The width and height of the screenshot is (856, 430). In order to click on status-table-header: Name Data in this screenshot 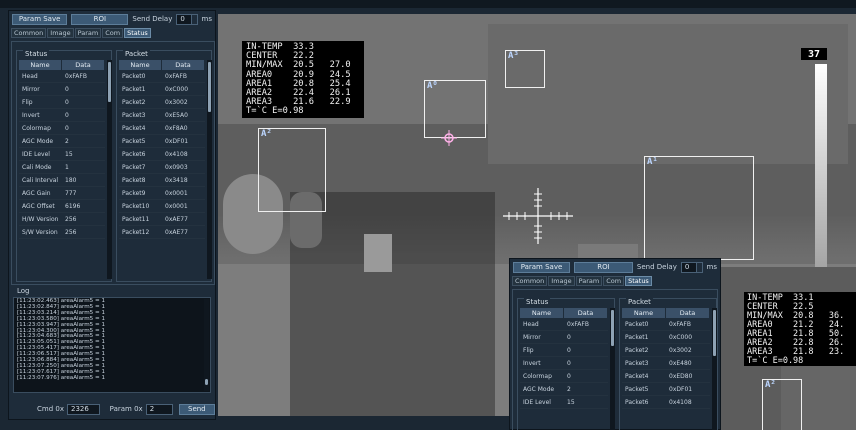, I will do `click(62, 65)`.